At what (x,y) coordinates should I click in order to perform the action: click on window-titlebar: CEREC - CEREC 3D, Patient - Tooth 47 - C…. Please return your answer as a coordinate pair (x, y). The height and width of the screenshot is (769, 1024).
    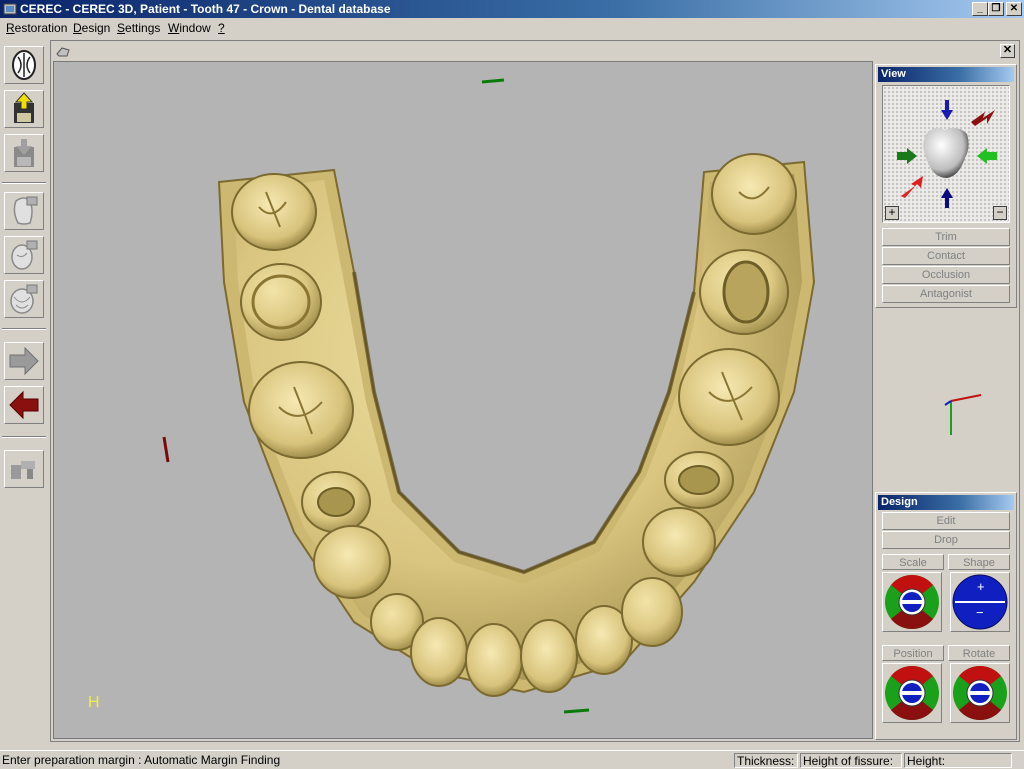
    Looking at the image, I should click on (512, 9).